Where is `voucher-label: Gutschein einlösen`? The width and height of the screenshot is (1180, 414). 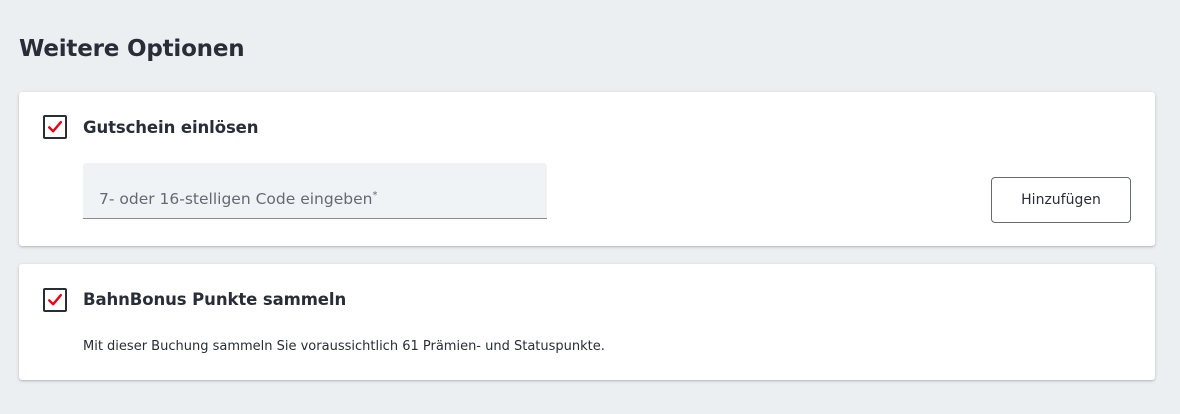 voucher-label: Gutschein einlösen is located at coordinates (171, 127).